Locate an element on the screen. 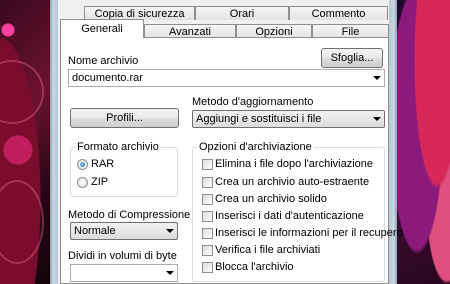 This screenshot has height=284, width=450. archive-name-value: documento.rar is located at coordinates (107, 78).